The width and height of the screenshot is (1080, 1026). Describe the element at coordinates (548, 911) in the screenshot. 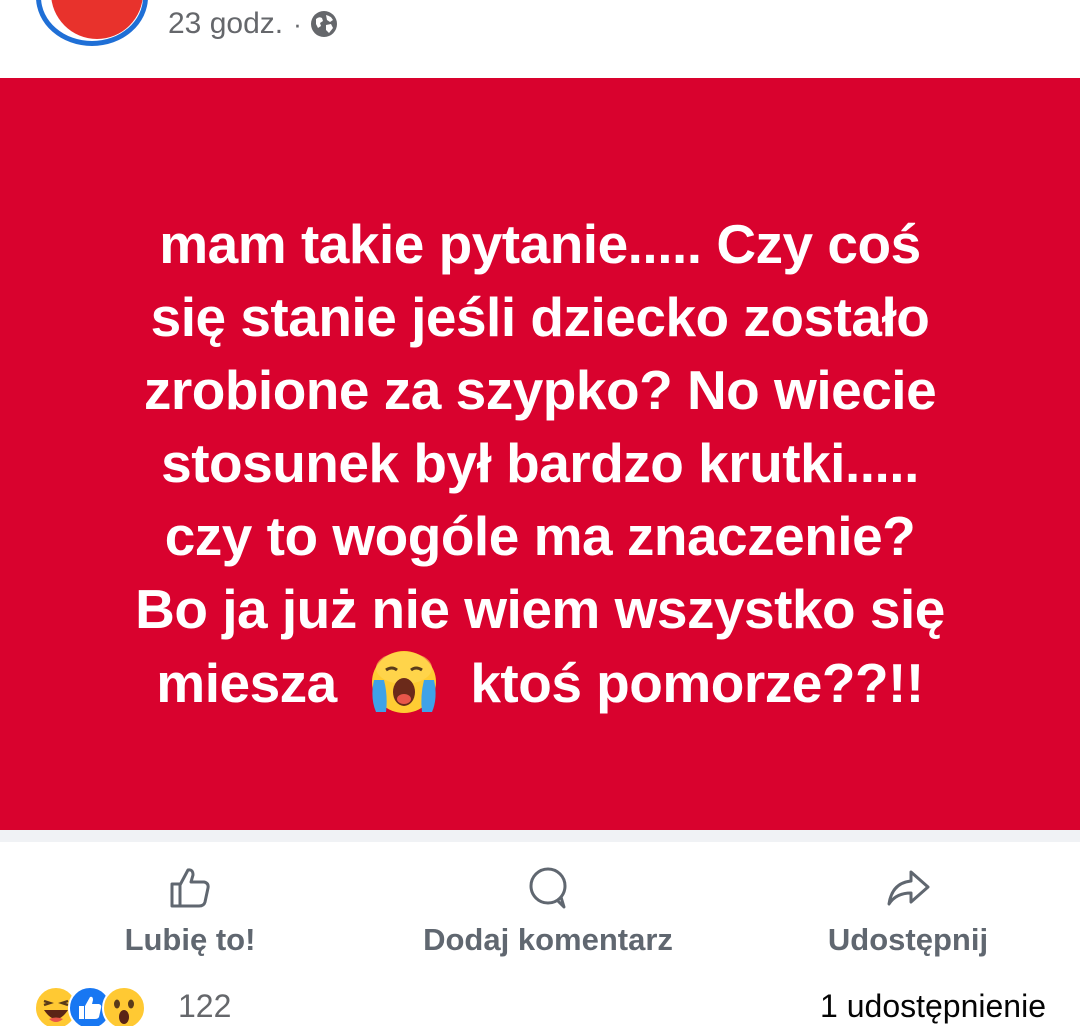

I see `comment-button: Dodaj komentarz` at that location.